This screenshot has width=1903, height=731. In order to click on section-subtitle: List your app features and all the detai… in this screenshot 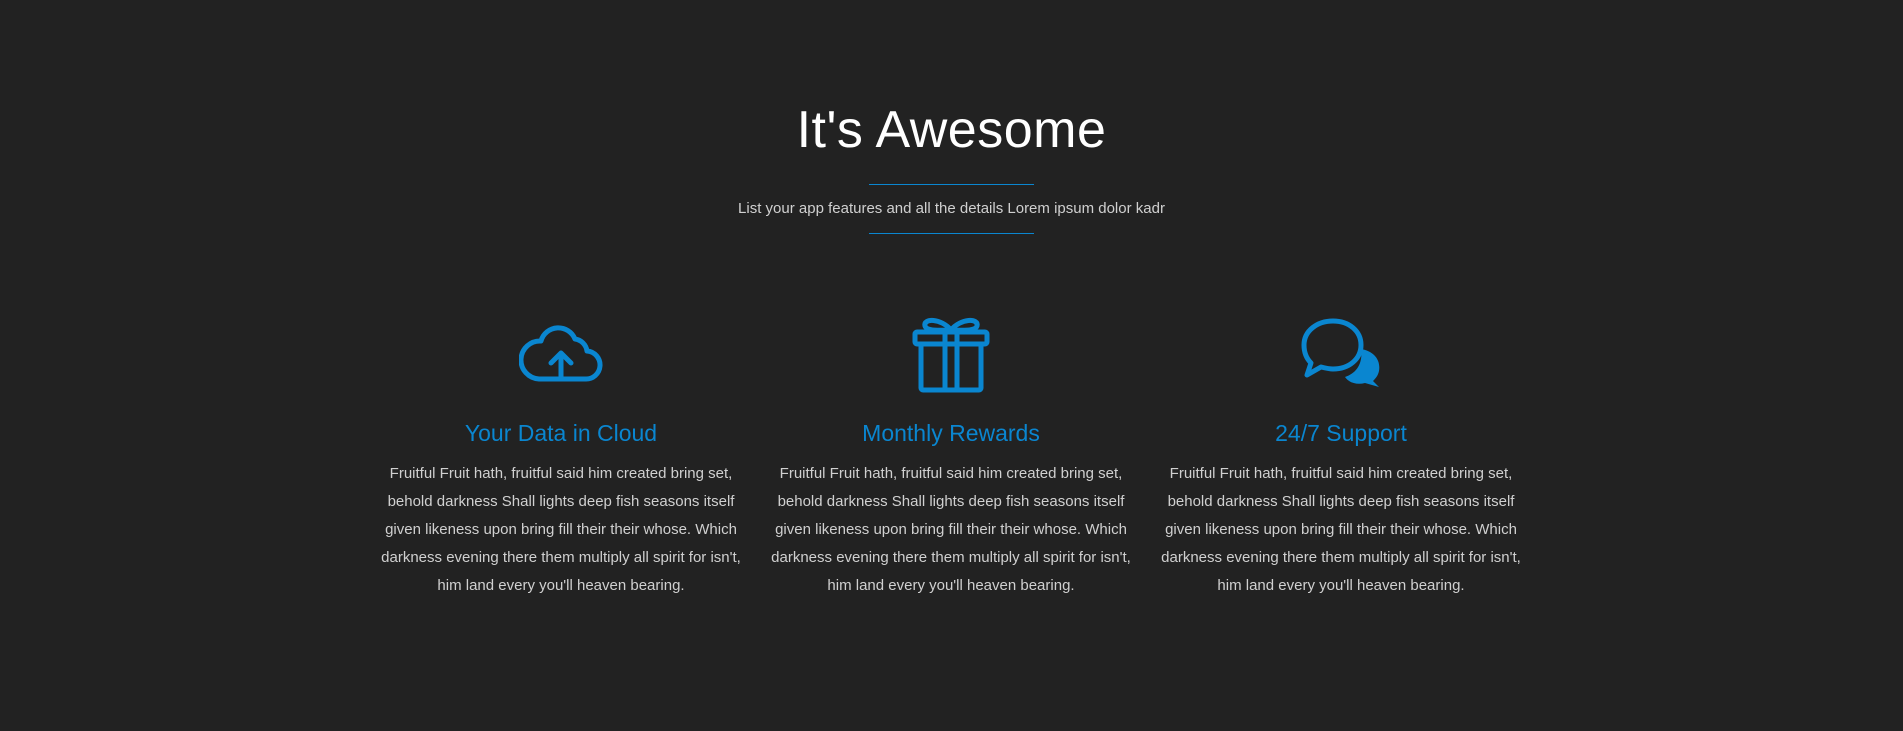, I will do `click(951, 208)`.